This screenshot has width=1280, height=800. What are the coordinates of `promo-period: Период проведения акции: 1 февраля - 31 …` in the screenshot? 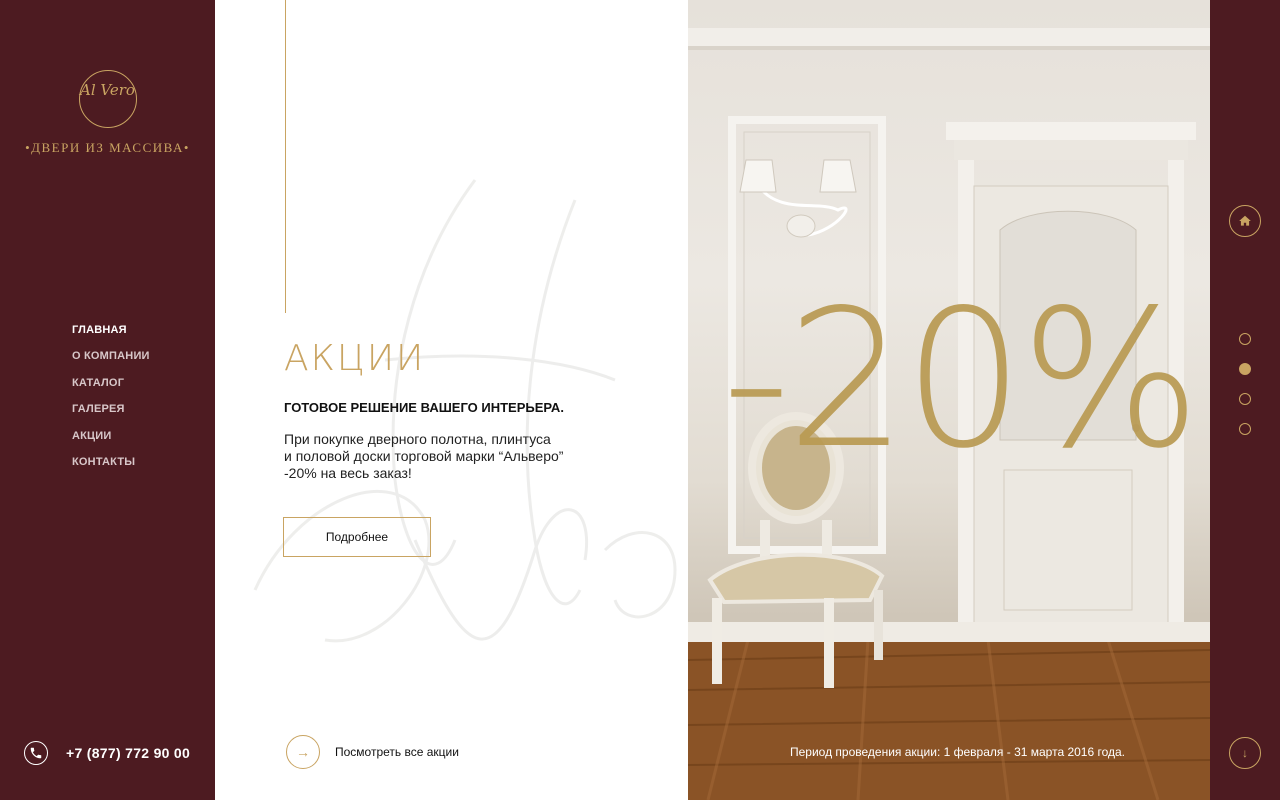 It's located at (958, 752).